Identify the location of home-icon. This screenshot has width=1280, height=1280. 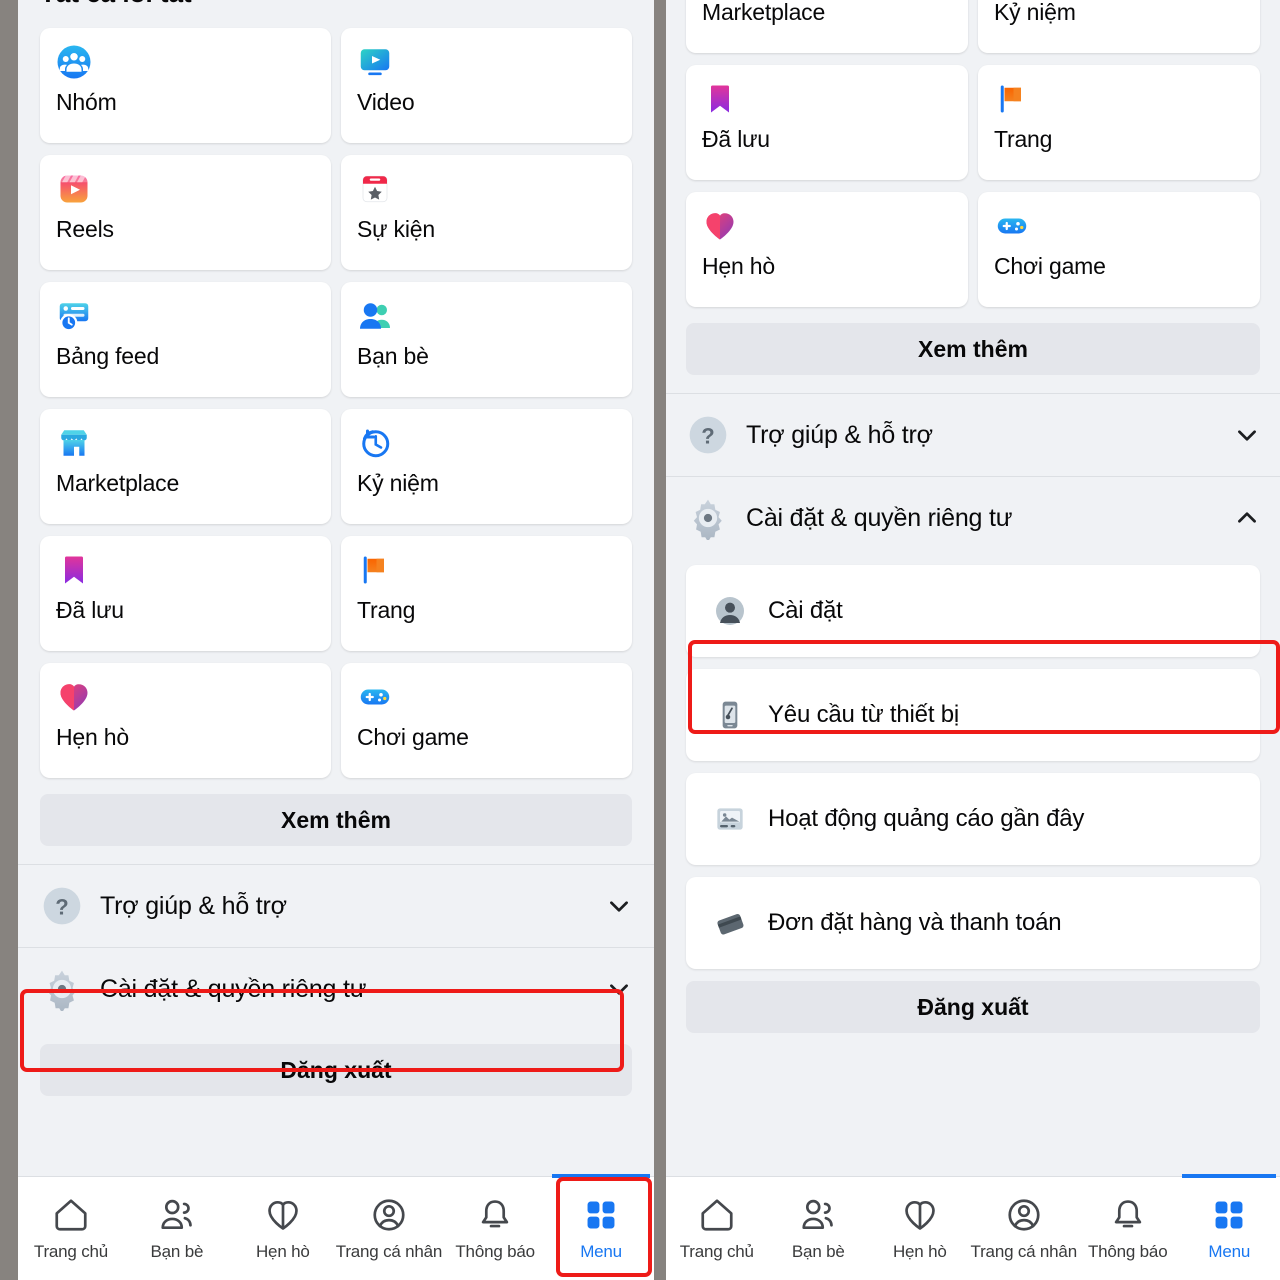
(717, 1215).